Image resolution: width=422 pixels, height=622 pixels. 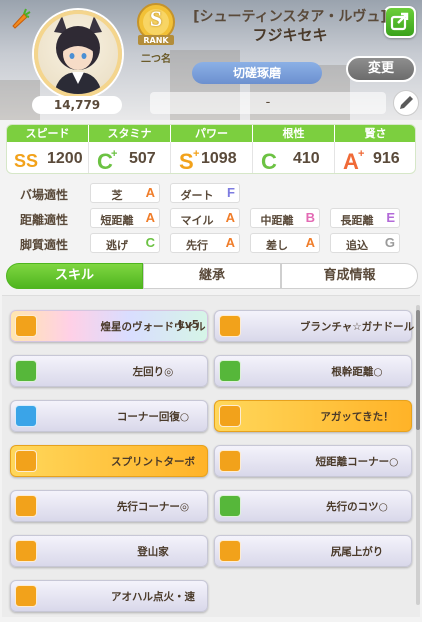 I want to click on edit-comment-button, so click(x=406, y=103).